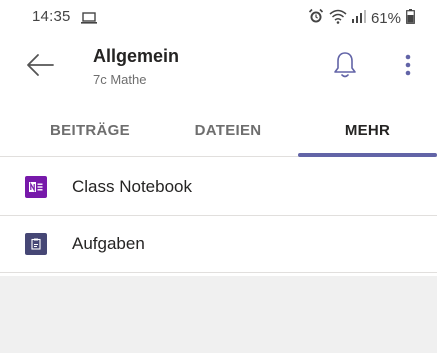  What do you see at coordinates (51, 16) in the screenshot?
I see `status-time: 14:35` at bounding box center [51, 16].